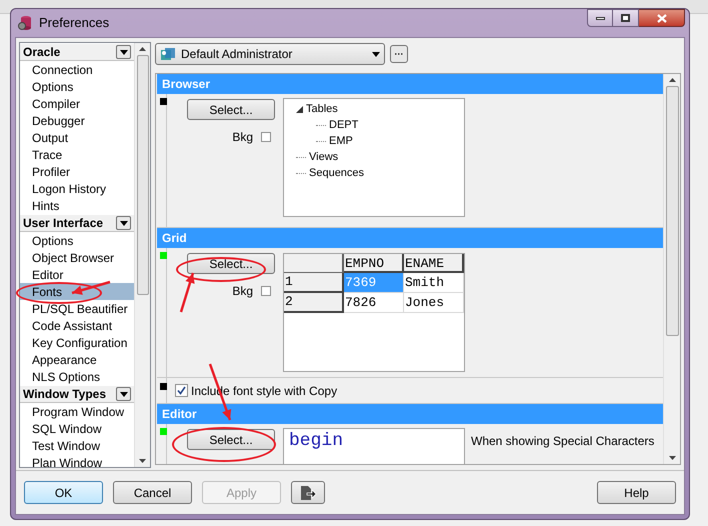 This screenshot has width=708, height=526. I want to click on category-item: Code Assistant, so click(77, 325).